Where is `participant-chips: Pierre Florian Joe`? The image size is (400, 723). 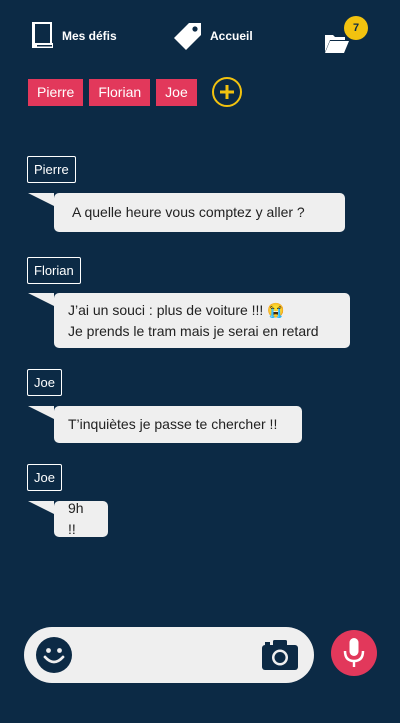 participant-chips: Pierre Florian Joe is located at coordinates (135, 92).